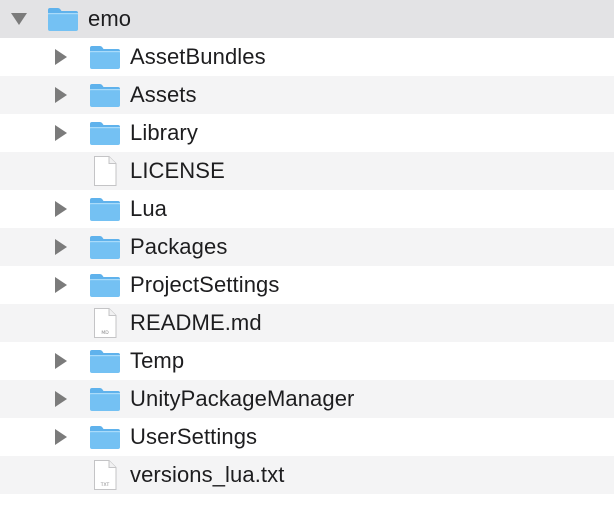 This screenshot has width=614, height=532. What do you see at coordinates (19, 19) in the screenshot?
I see `disclosure-expanded-icon` at bounding box center [19, 19].